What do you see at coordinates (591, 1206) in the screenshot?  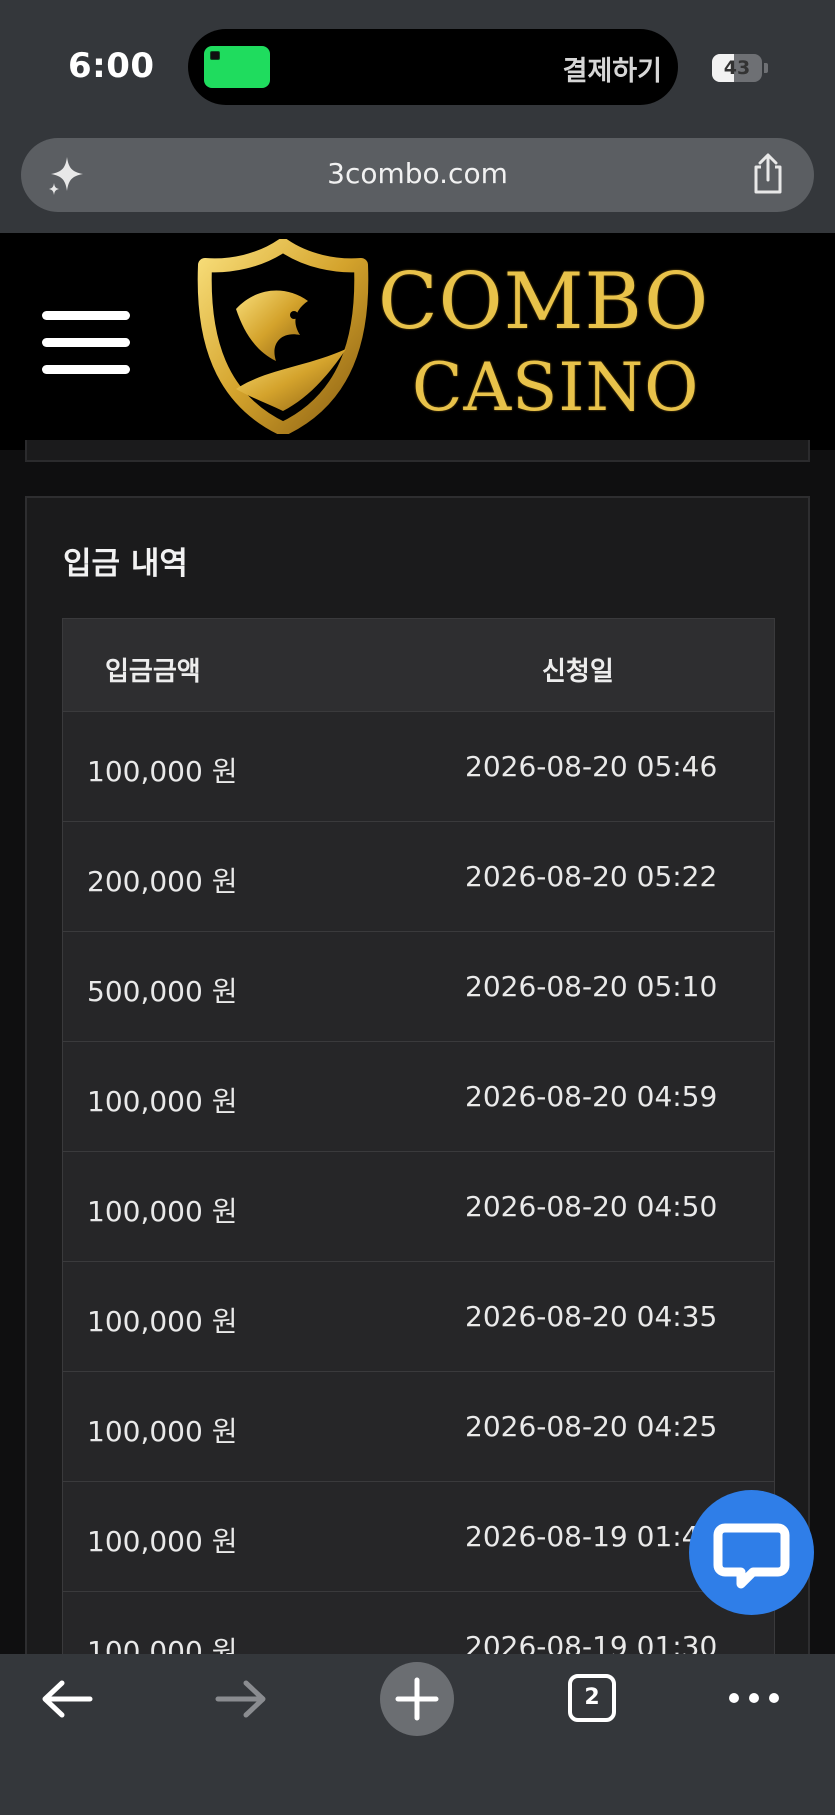 I see `request-date: 2026-08-20 04:50` at bounding box center [591, 1206].